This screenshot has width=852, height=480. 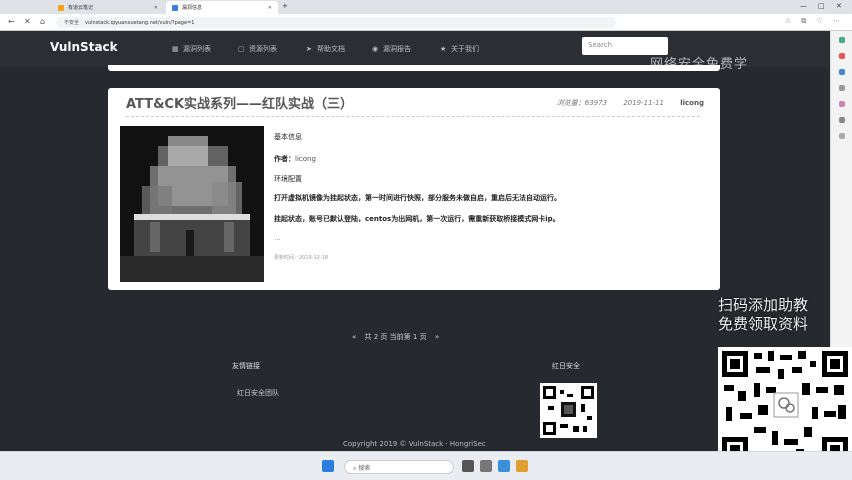 I want to click on tab-label: 漏洞信息, so click(x=192, y=8).